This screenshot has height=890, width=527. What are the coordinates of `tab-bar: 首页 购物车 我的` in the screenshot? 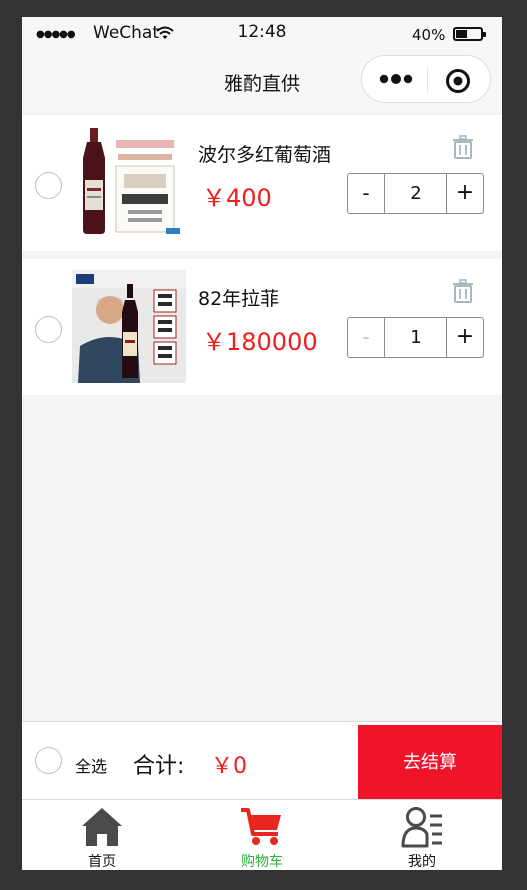 It's located at (262, 834).